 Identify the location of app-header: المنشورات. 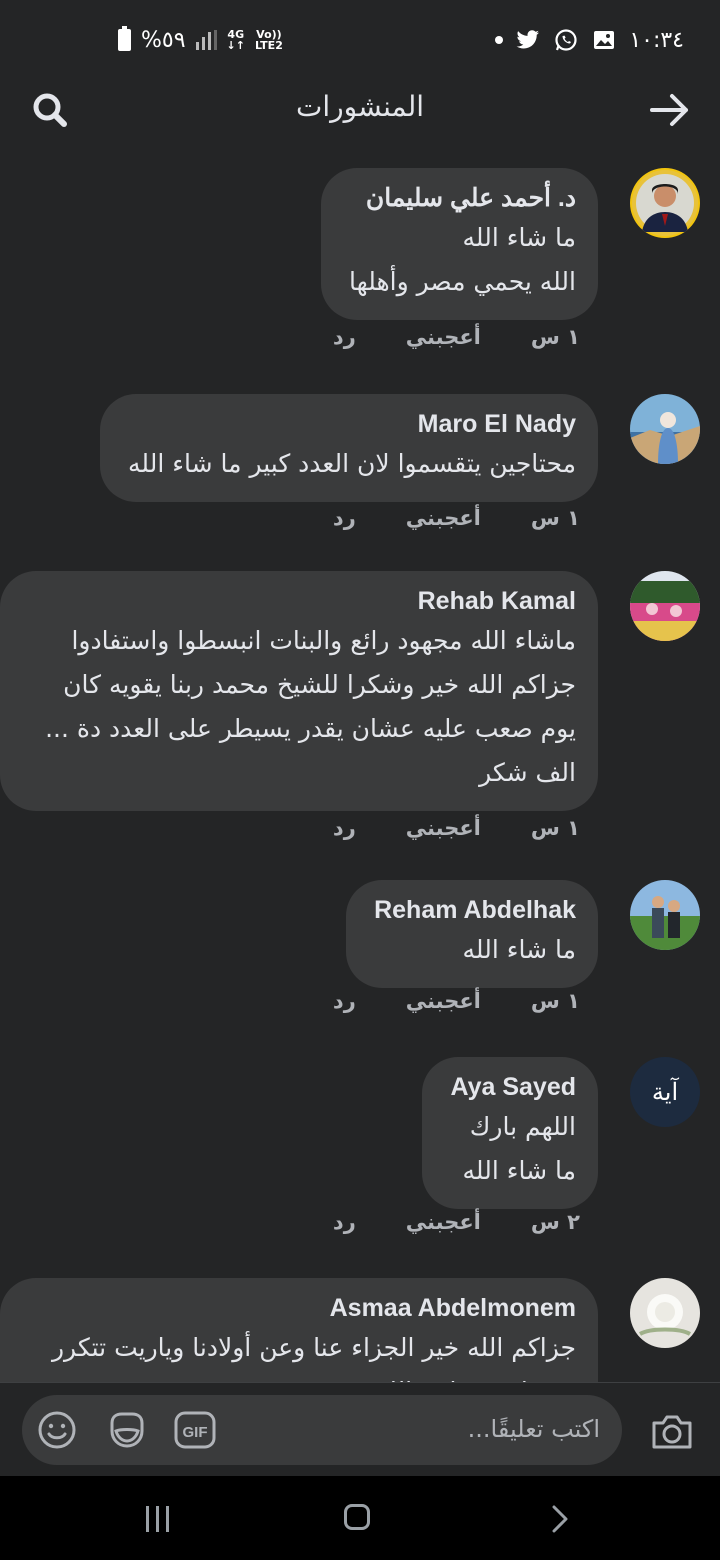
(360, 110).